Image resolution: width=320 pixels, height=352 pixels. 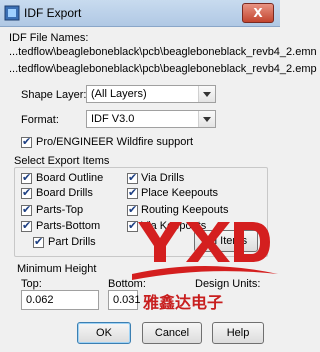 I want to click on help-button: Help, so click(x=238, y=333).